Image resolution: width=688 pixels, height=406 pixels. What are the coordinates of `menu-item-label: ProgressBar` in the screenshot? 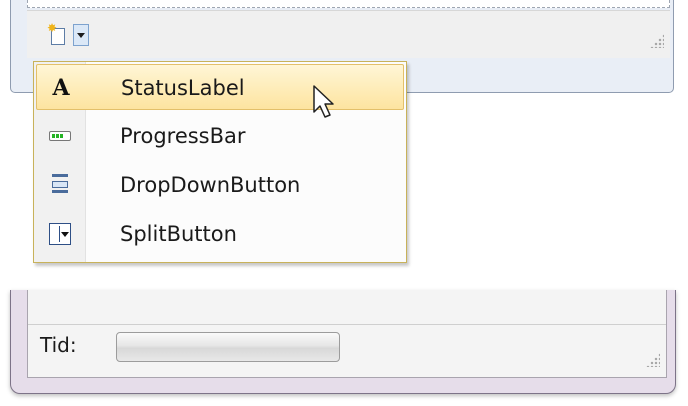 It's located at (183, 136).